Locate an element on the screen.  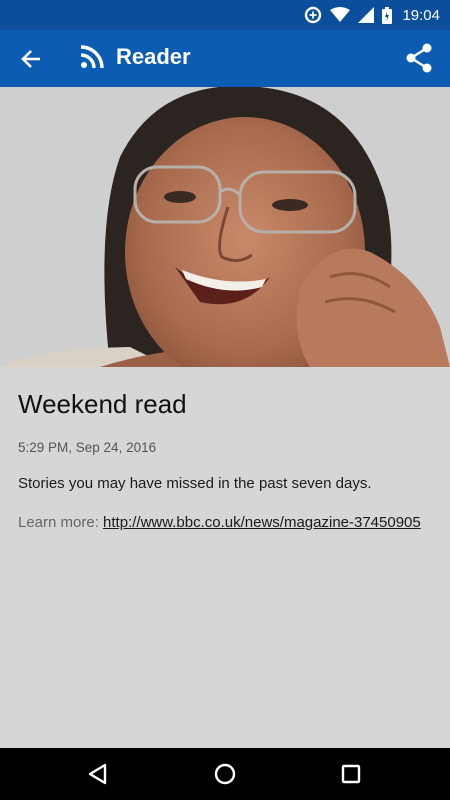
home-circle-icon is located at coordinates (225, 774).